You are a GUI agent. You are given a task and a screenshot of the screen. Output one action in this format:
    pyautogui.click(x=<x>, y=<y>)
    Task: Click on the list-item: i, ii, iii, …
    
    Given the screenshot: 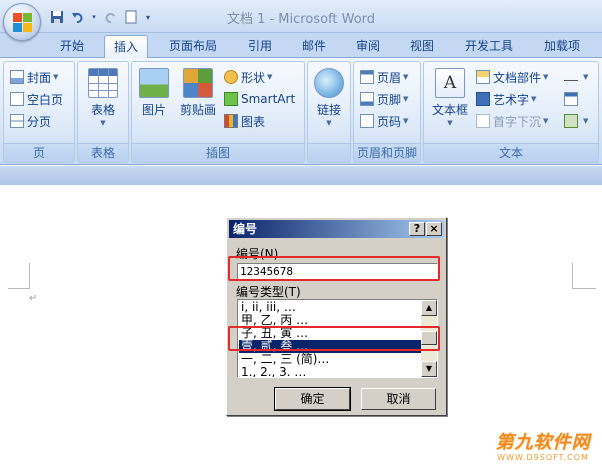 What is the action you would take?
    pyautogui.click(x=330, y=307)
    